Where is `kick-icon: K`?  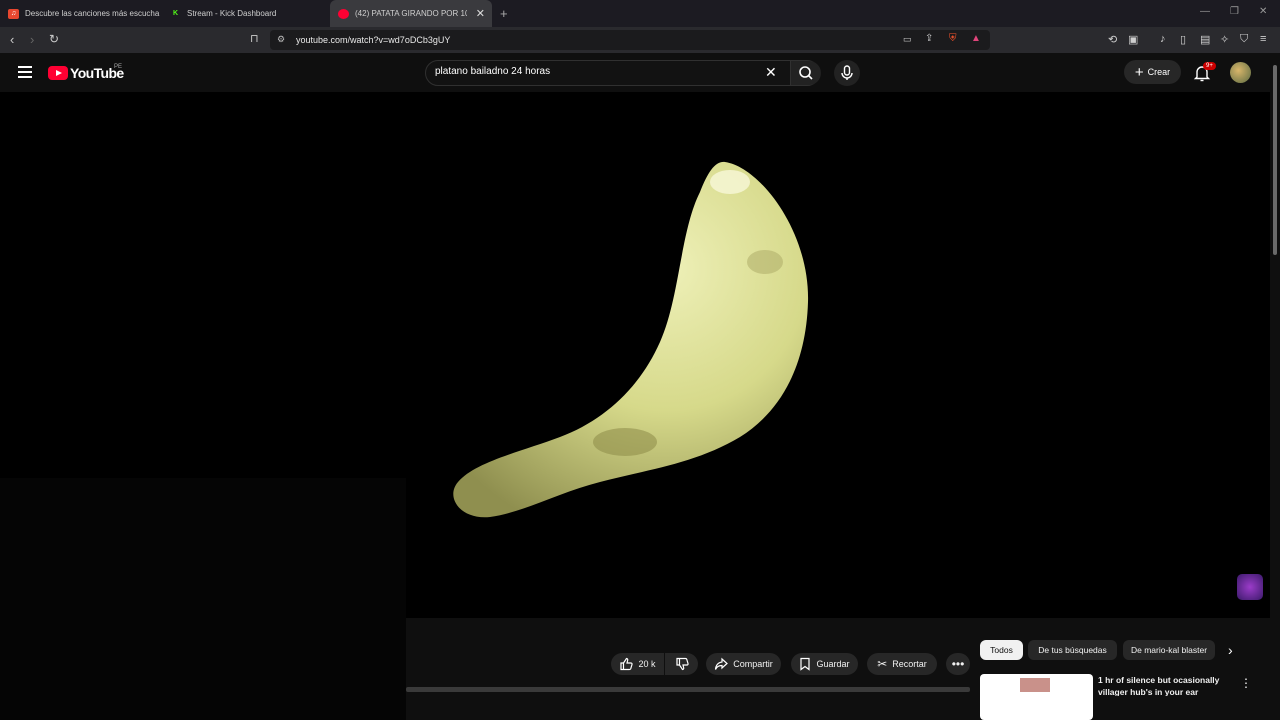
kick-icon: K is located at coordinates (175, 13).